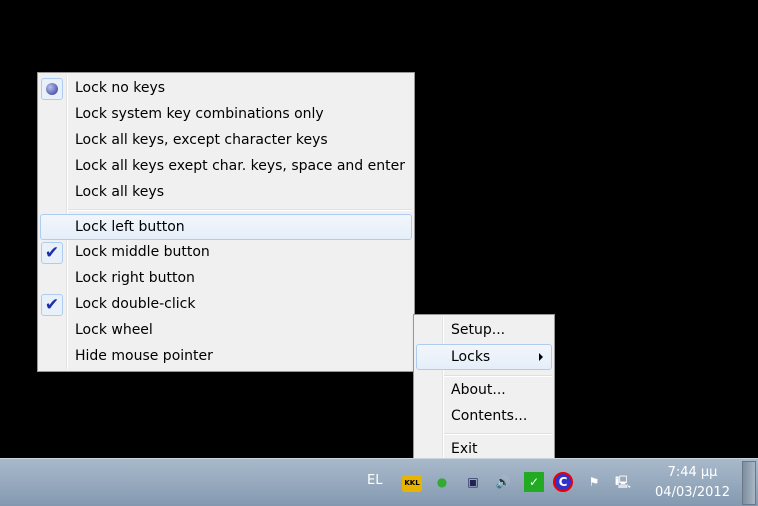 This screenshot has height=506, width=758. Describe the element at coordinates (374, 480) in the screenshot. I see `language-indicator: EL` at that location.